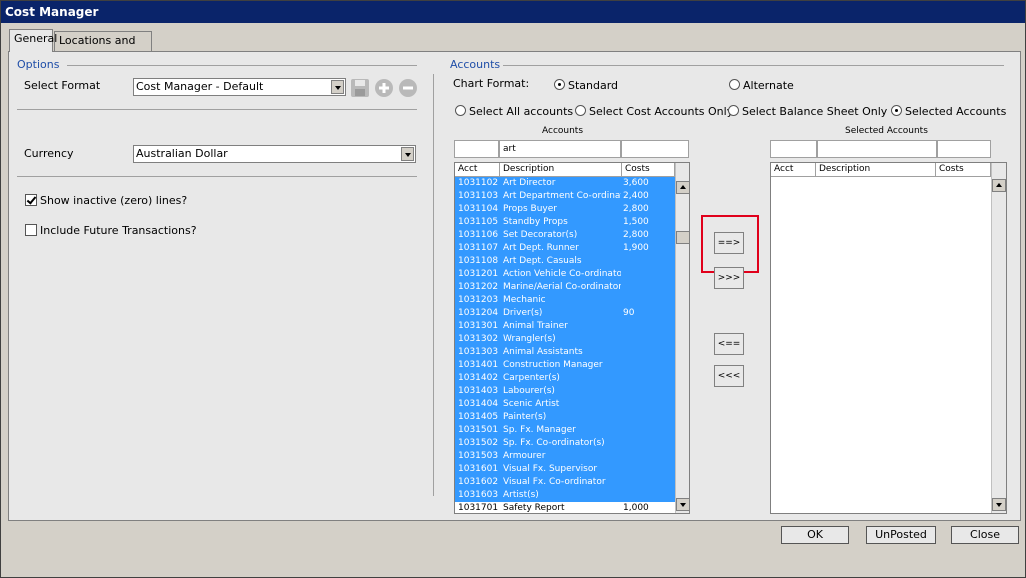 This screenshot has height=578, width=1026. What do you see at coordinates (360, 88) in the screenshot?
I see `save-icon` at bounding box center [360, 88].